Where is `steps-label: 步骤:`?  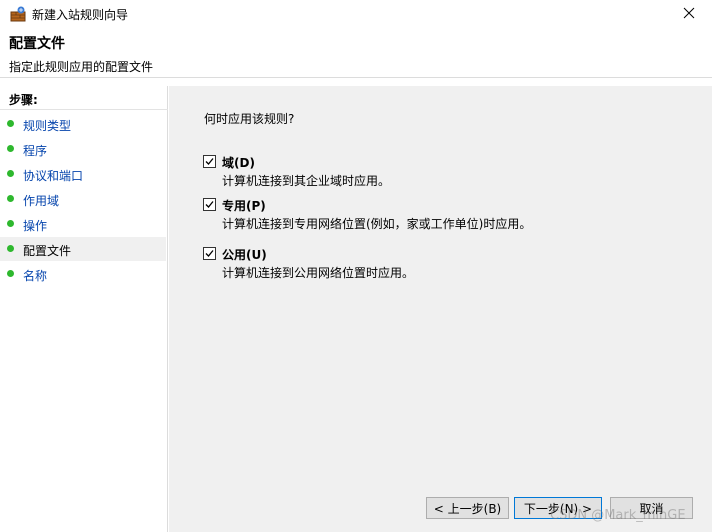
steps-label: 步骤: is located at coordinates (23, 100).